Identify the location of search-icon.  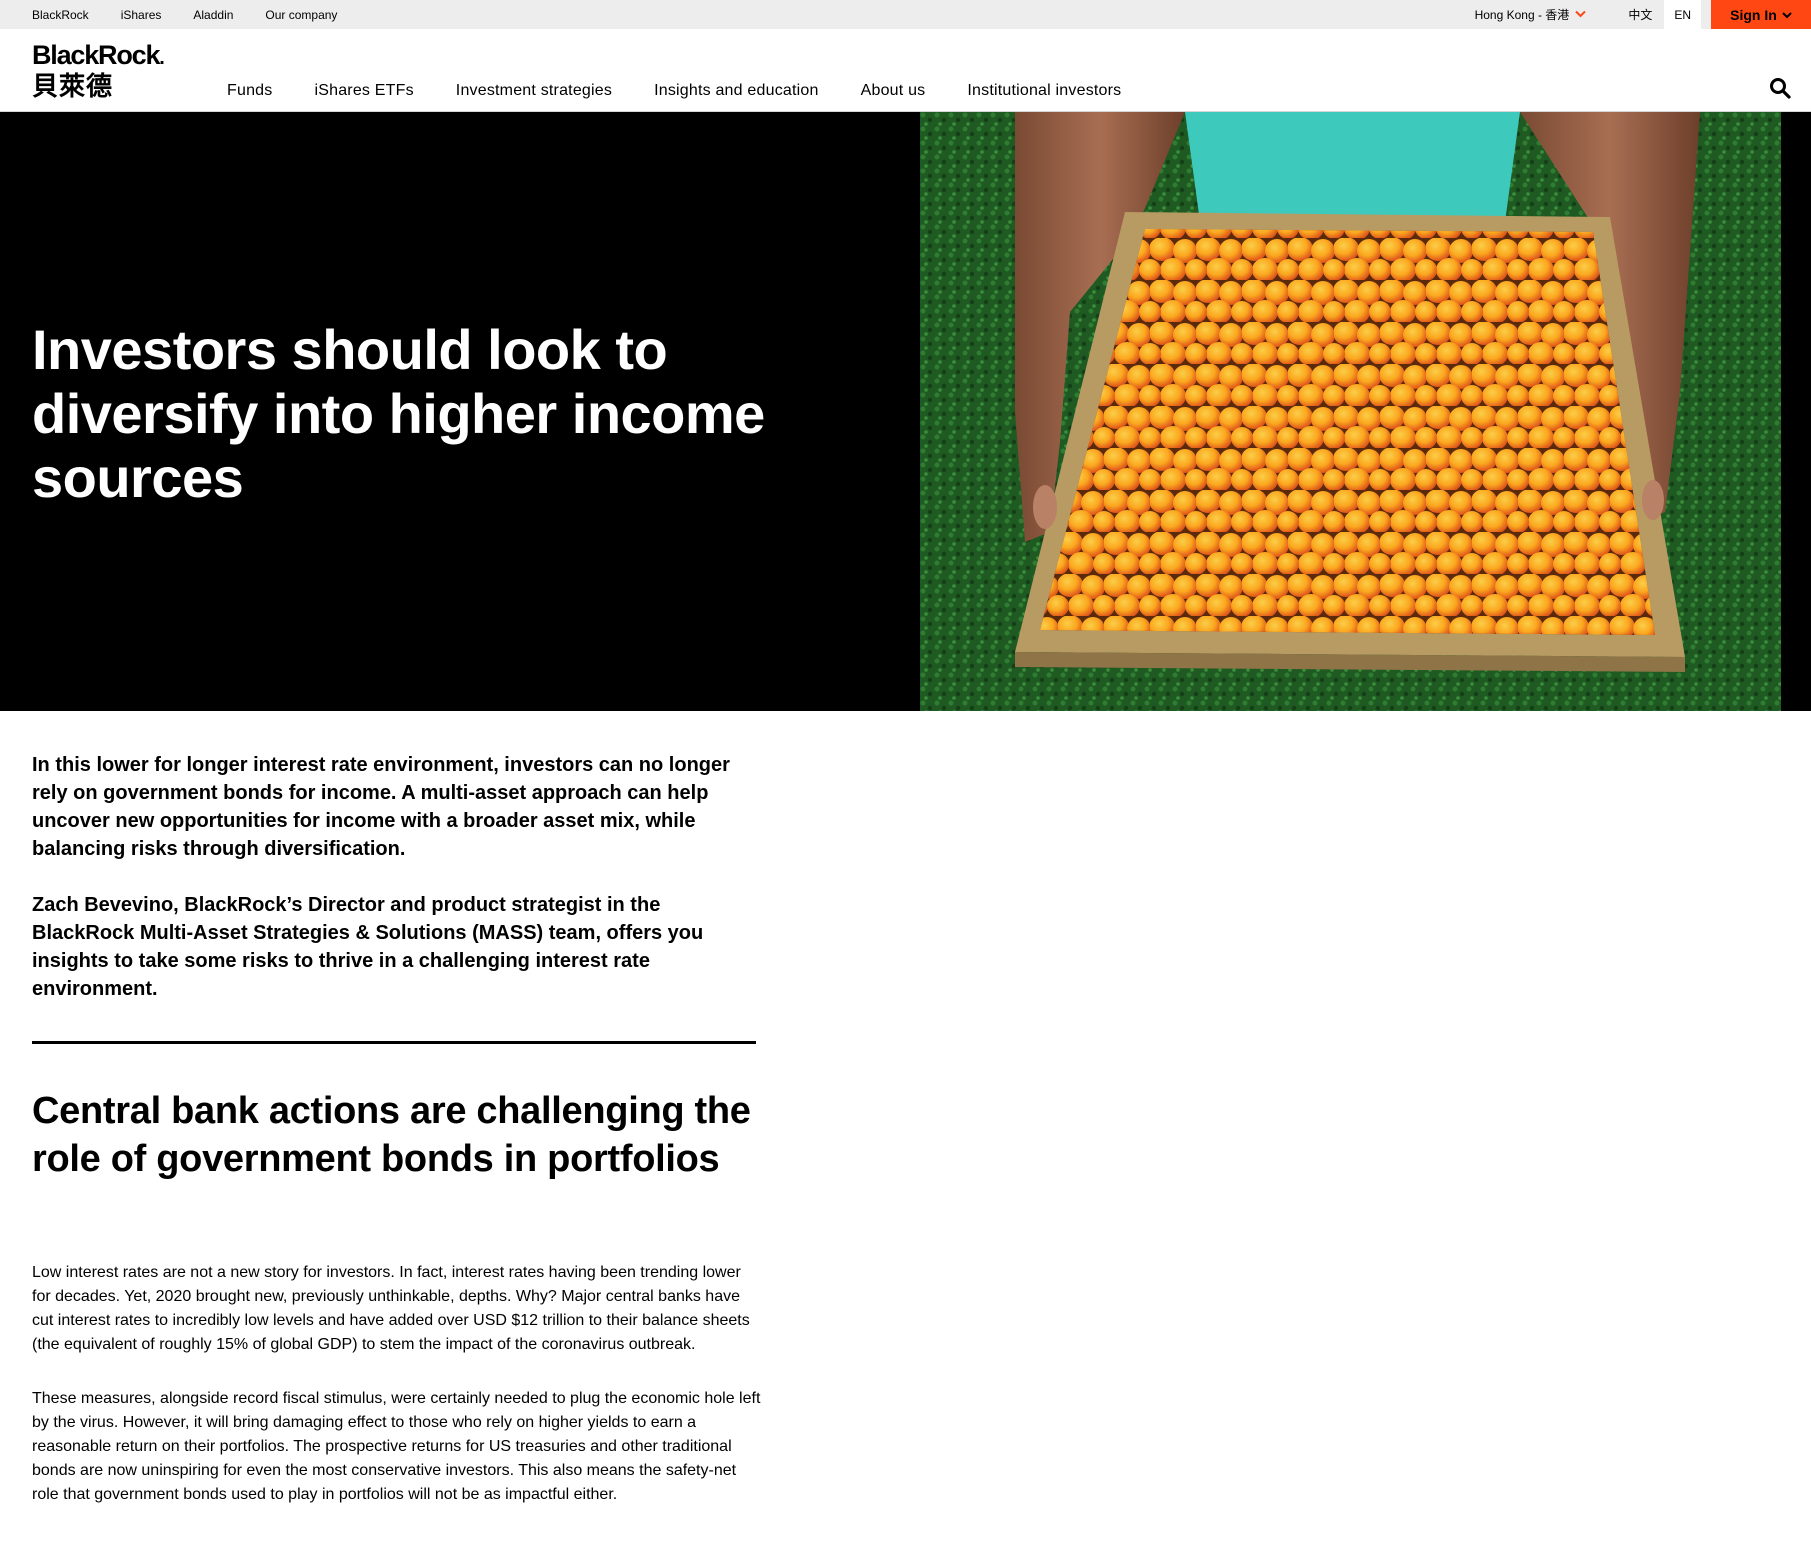
(1780, 88).